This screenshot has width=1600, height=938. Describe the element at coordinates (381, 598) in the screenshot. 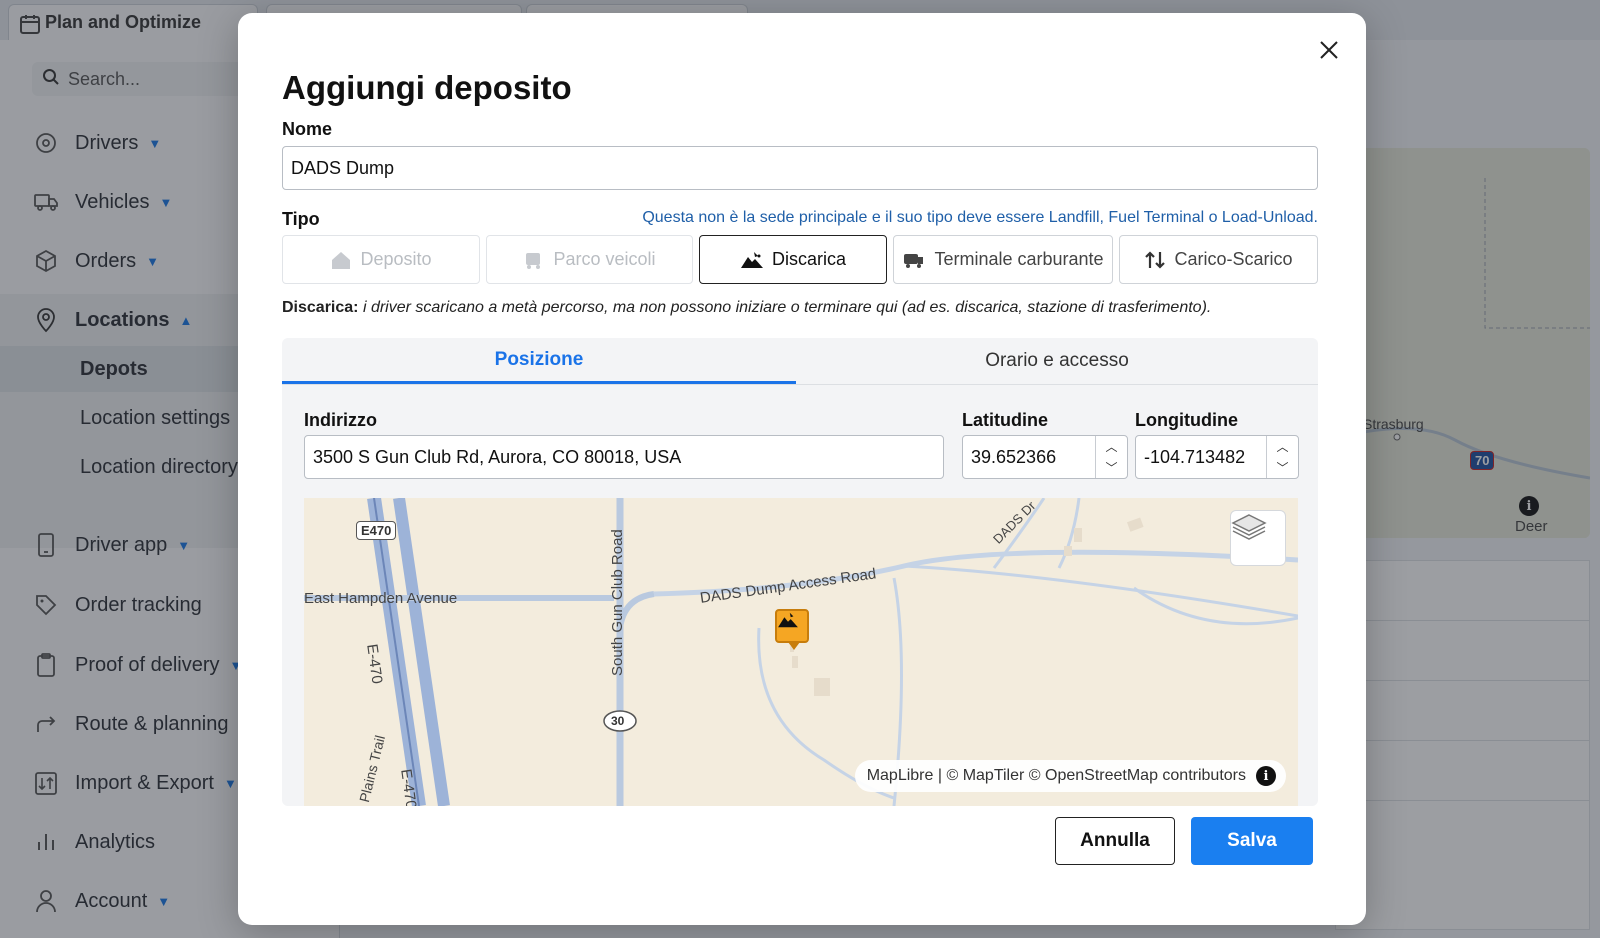

I see `map-label-hampden: East Hampden Avenue` at that location.